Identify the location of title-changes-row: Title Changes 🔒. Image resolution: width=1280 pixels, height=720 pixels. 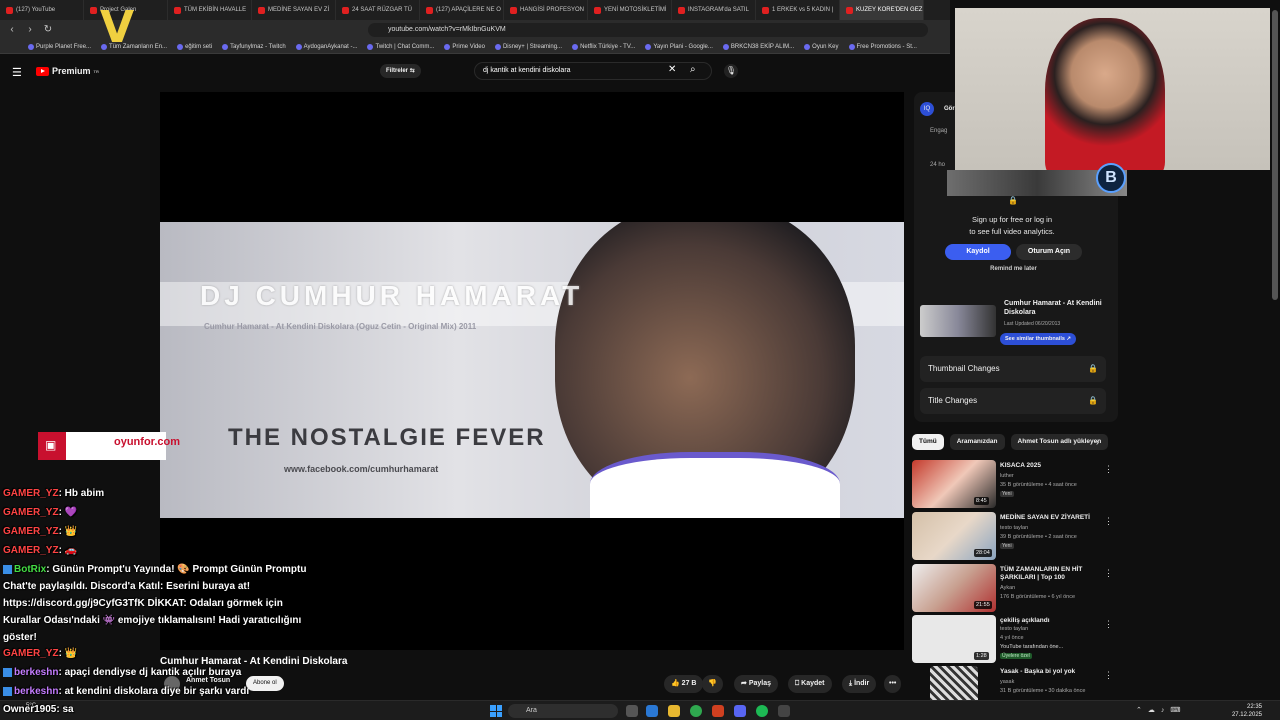
(1013, 401).